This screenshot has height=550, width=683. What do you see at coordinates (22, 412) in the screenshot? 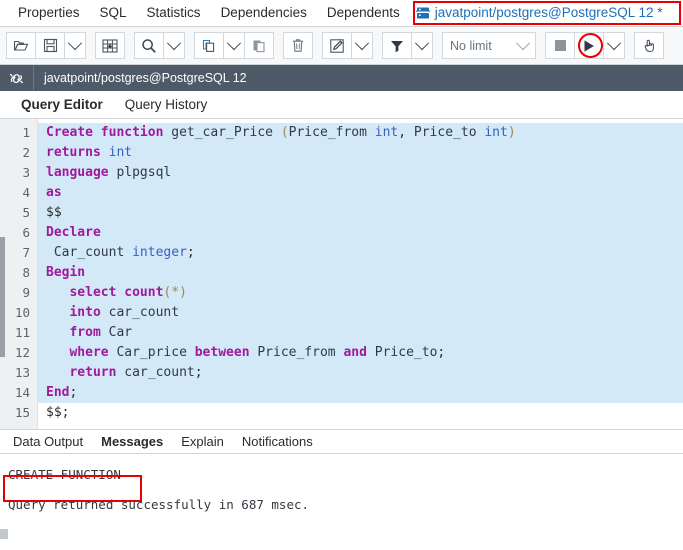
I see `line-number: 15` at bounding box center [22, 412].